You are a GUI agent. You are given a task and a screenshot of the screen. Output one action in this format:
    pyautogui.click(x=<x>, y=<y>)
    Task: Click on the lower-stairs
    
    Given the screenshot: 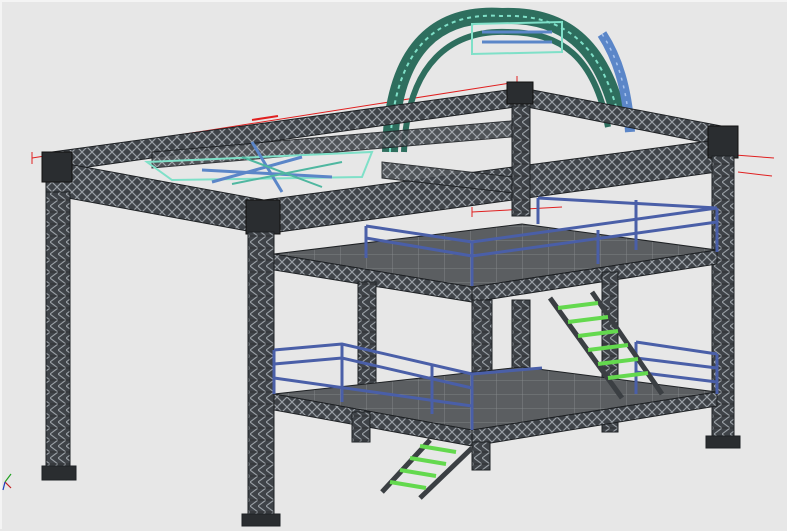 What is the action you would take?
    pyautogui.click(x=427, y=469)
    